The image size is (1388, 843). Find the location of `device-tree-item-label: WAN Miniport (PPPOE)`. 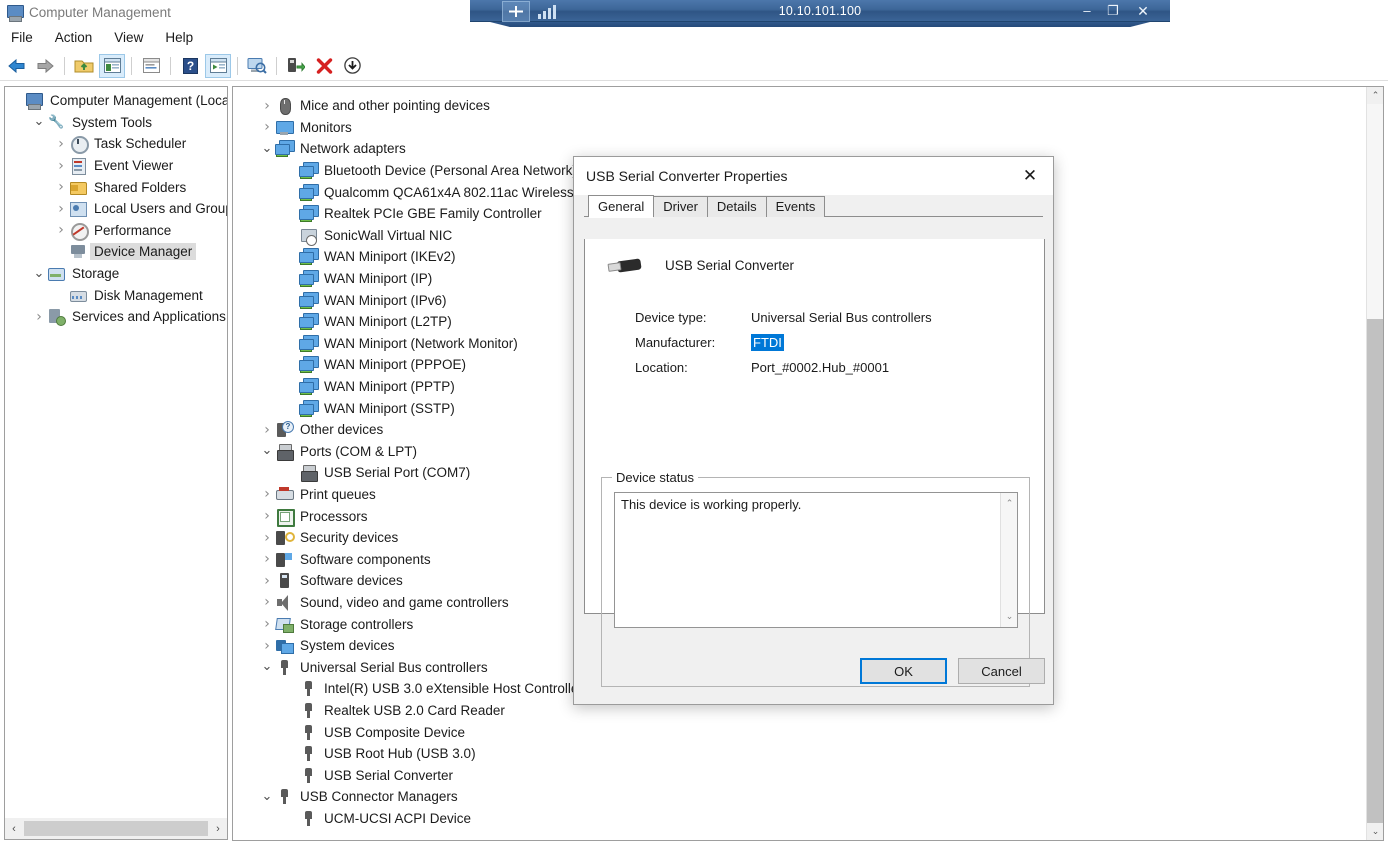

device-tree-item-label: WAN Miniport (PPPOE) is located at coordinates (395, 365).